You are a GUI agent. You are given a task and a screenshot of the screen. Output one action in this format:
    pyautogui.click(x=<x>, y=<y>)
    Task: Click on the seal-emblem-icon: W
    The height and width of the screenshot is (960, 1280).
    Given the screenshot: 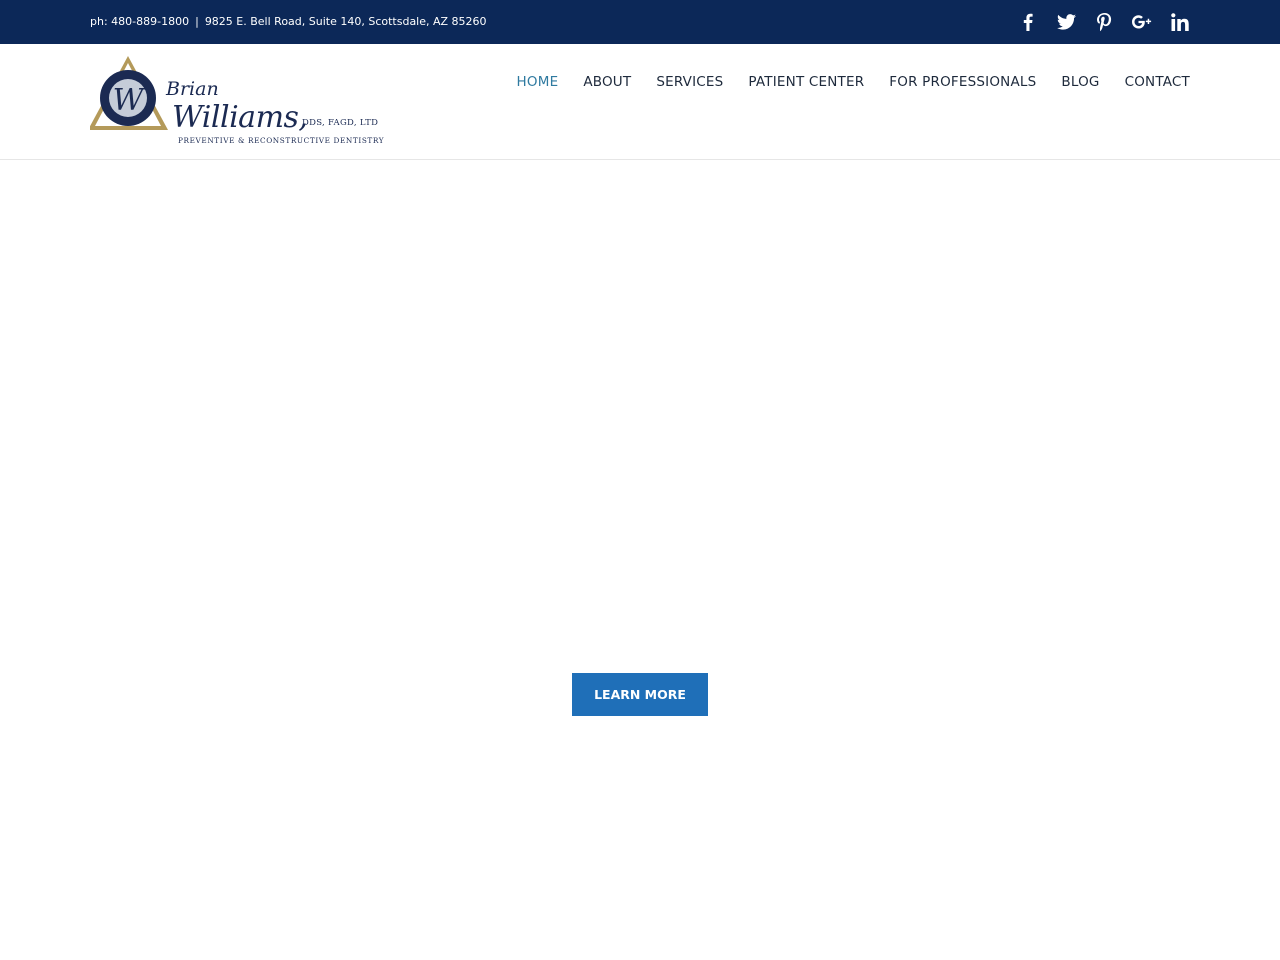 What is the action you would take?
    pyautogui.click(x=129, y=93)
    